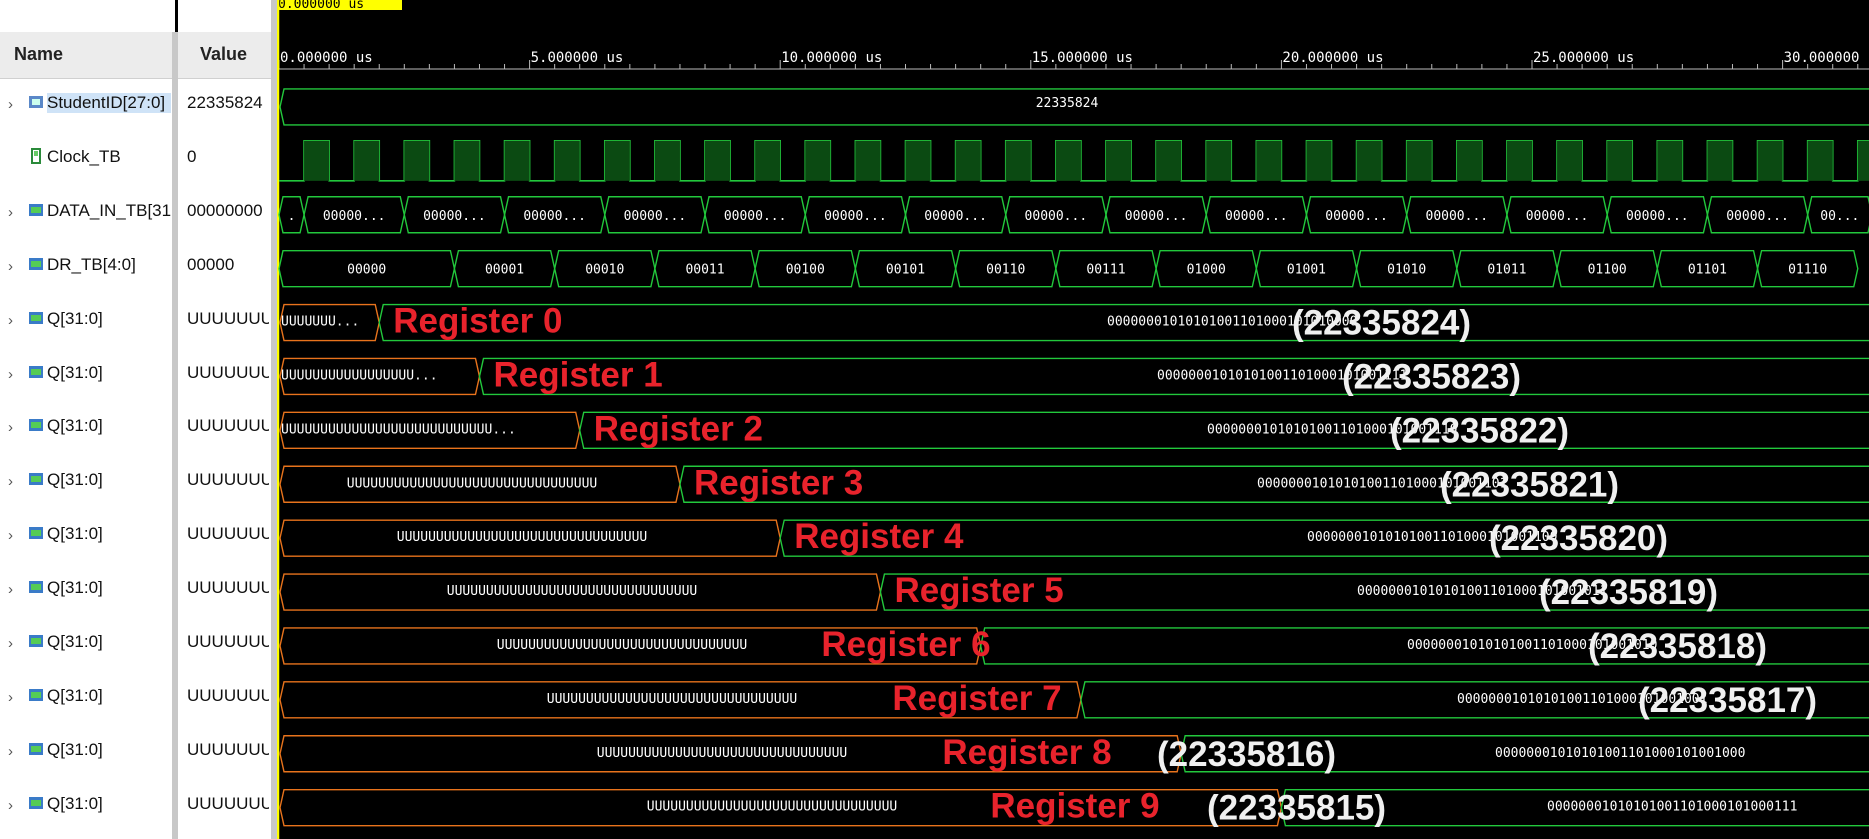 The width and height of the screenshot is (1869, 839). What do you see at coordinates (577, 58) in the screenshot?
I see `ruler-tick-label: 5.000000 us` at bounding box center [577, 58].